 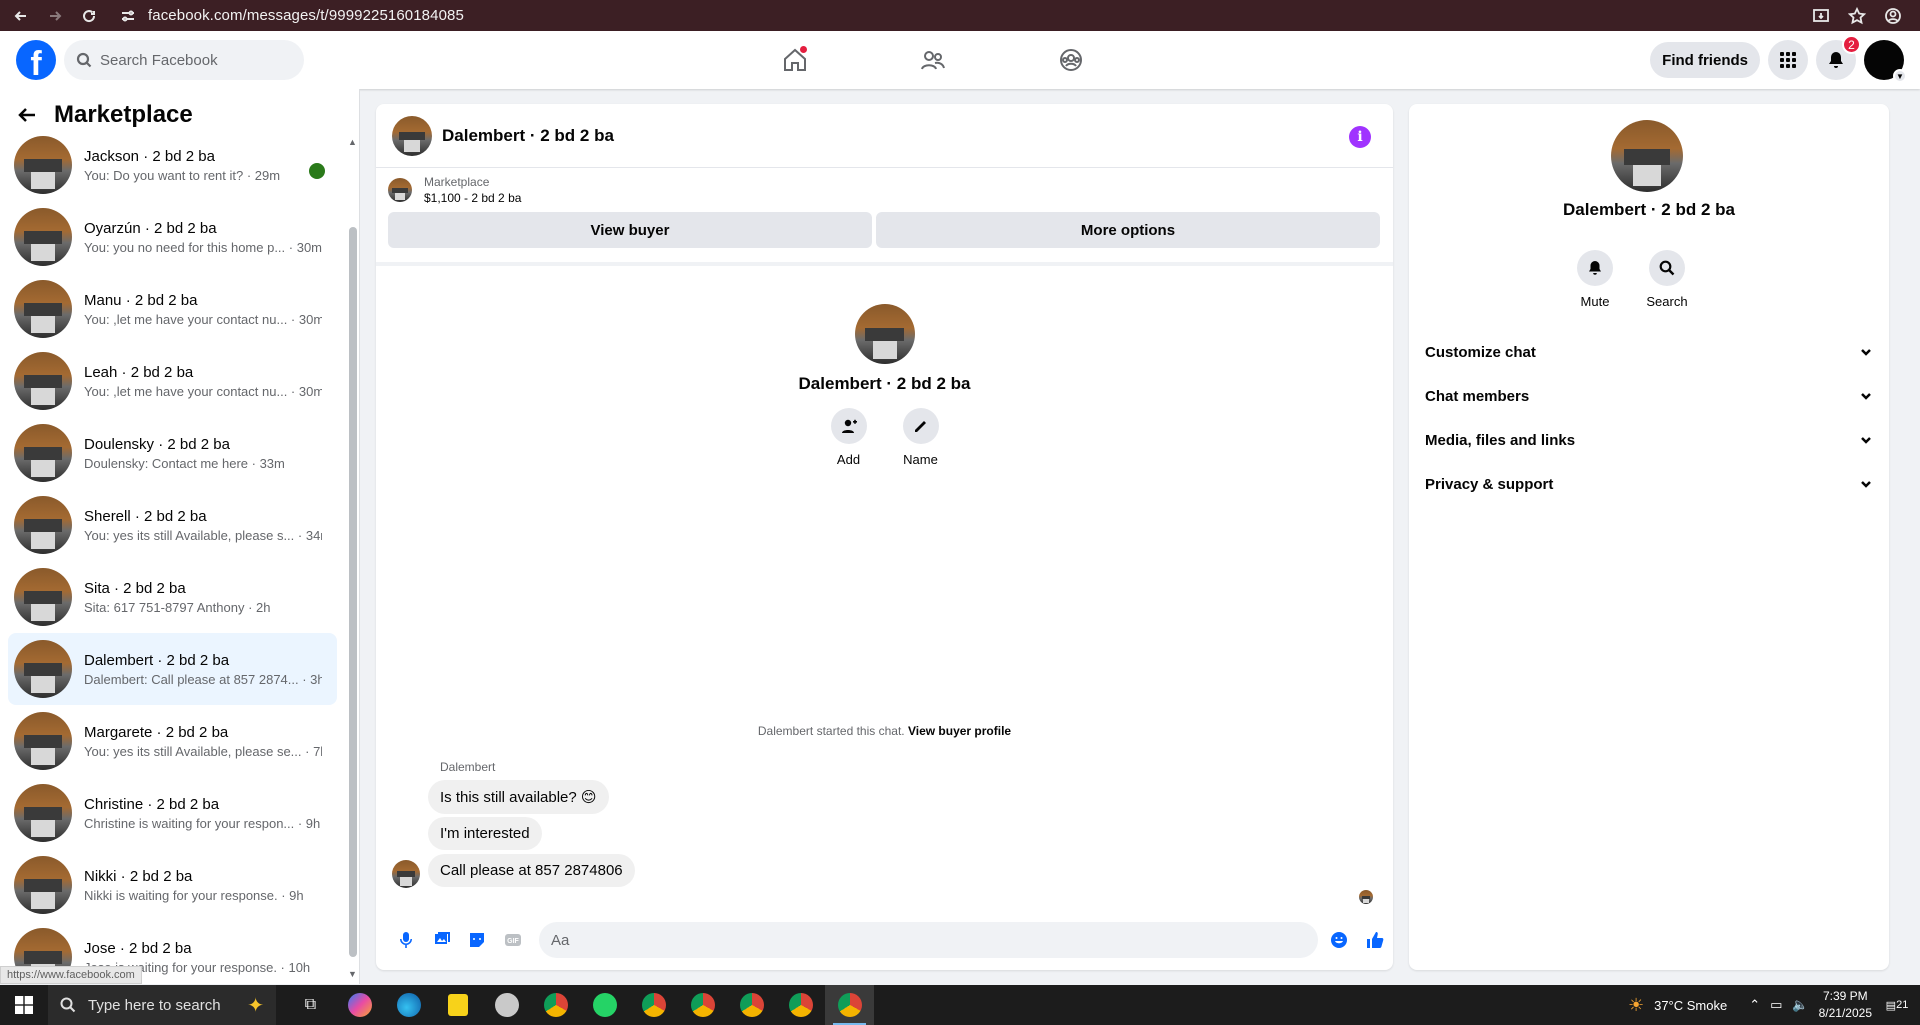 I want to click on facebook-search, so click(x=184, y=60).